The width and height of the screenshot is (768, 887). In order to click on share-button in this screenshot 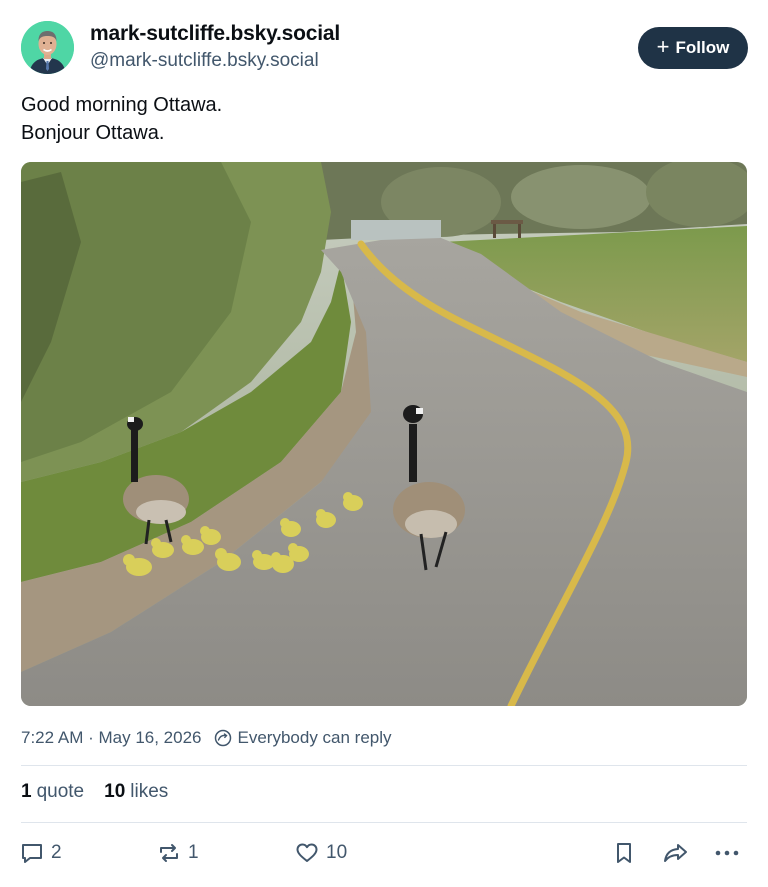, I will do `click(676, 853)`.